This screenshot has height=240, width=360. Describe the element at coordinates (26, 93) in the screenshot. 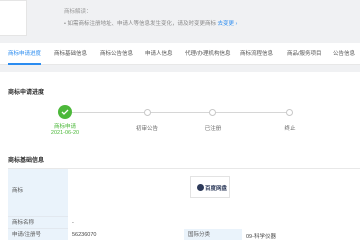

I see `progress-section-title: 商标申请进度` at that location.